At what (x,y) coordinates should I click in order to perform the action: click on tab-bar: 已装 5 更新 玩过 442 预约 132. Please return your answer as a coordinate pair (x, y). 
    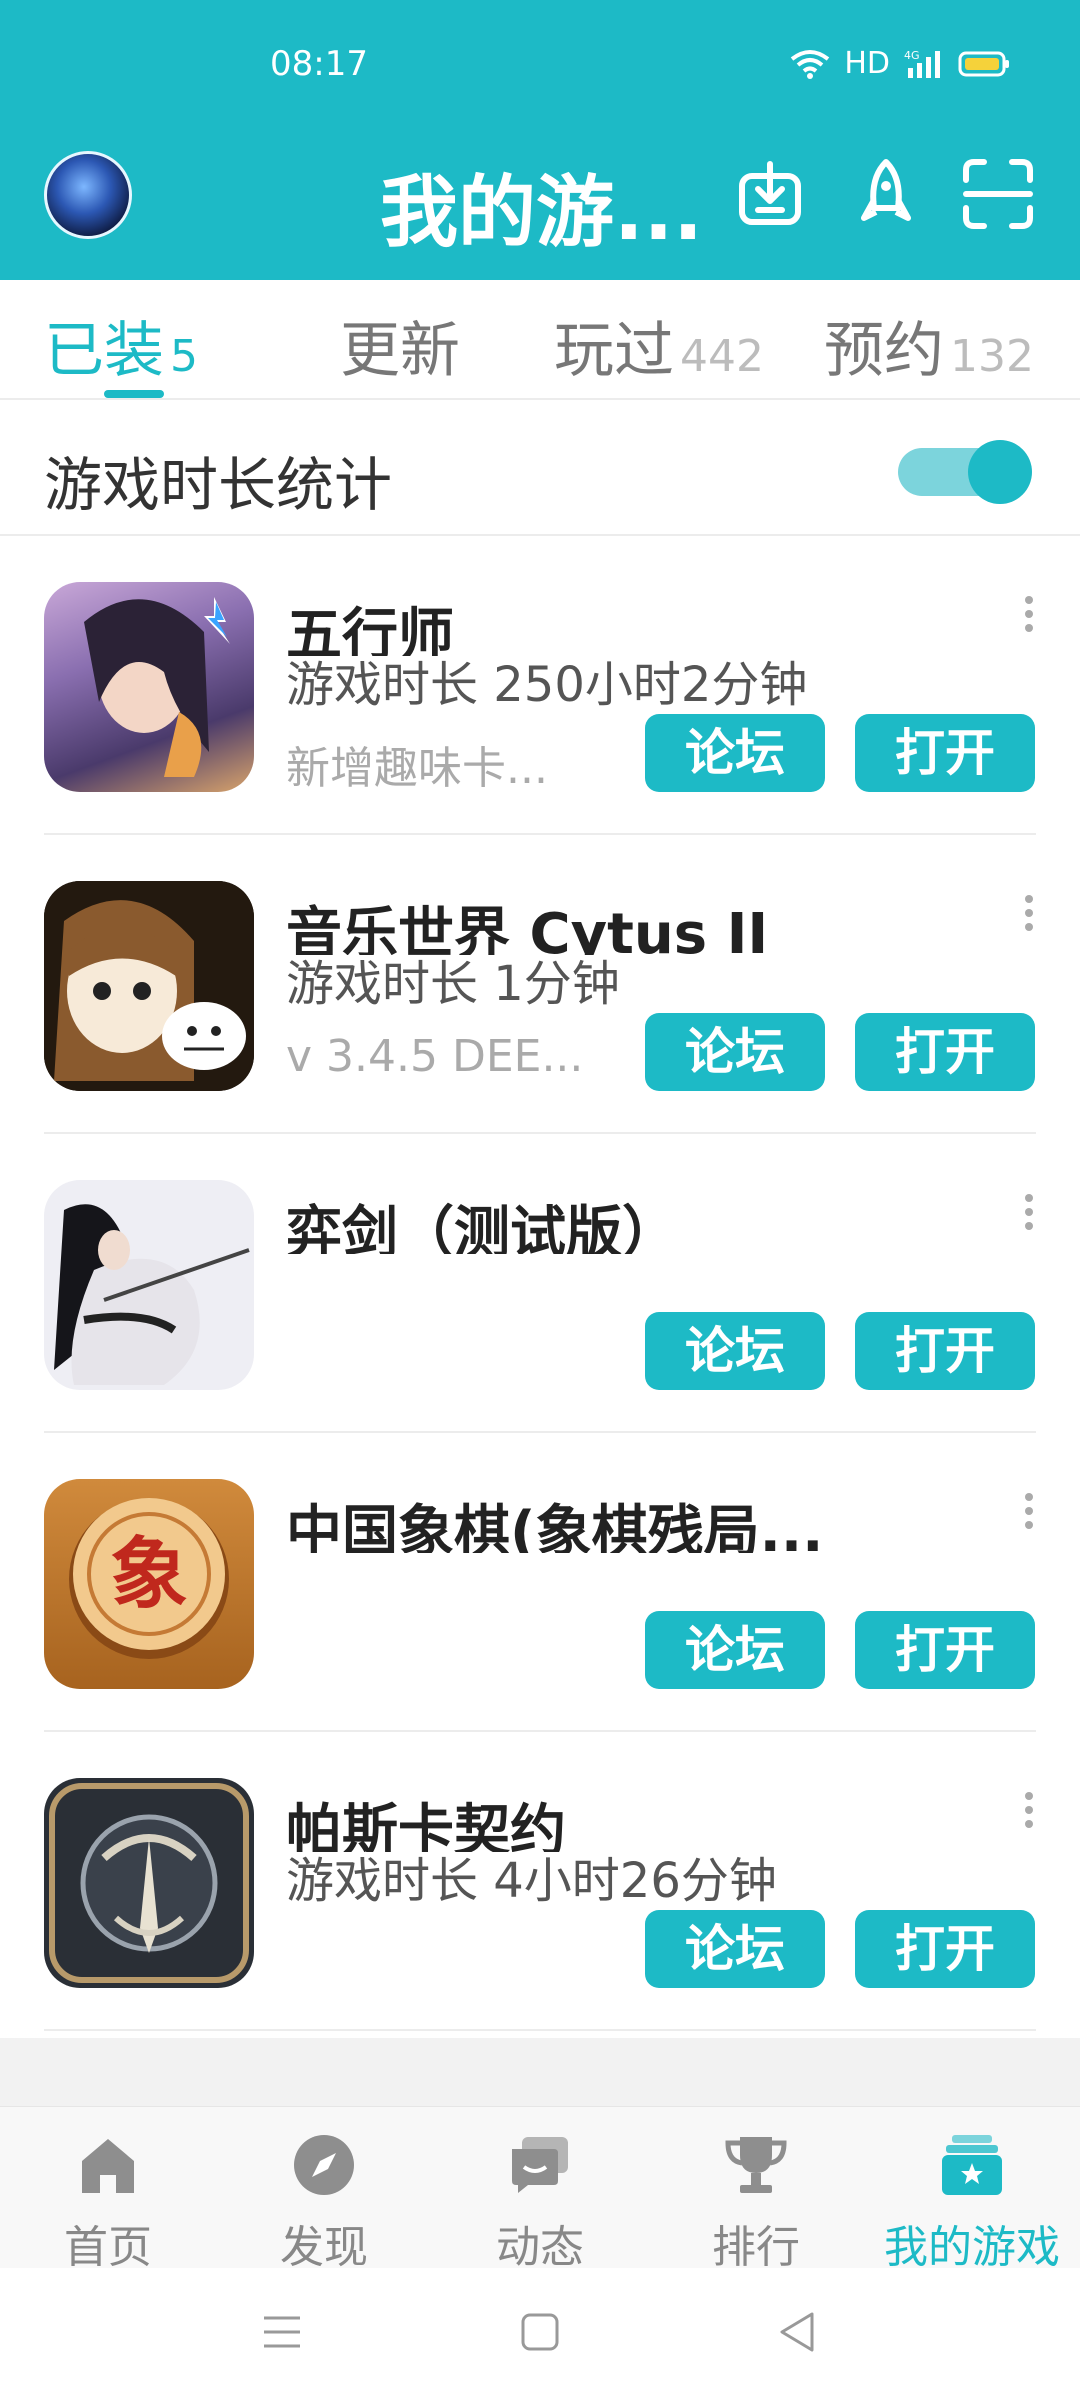
    Looking at the image, I should click on (540, 340).